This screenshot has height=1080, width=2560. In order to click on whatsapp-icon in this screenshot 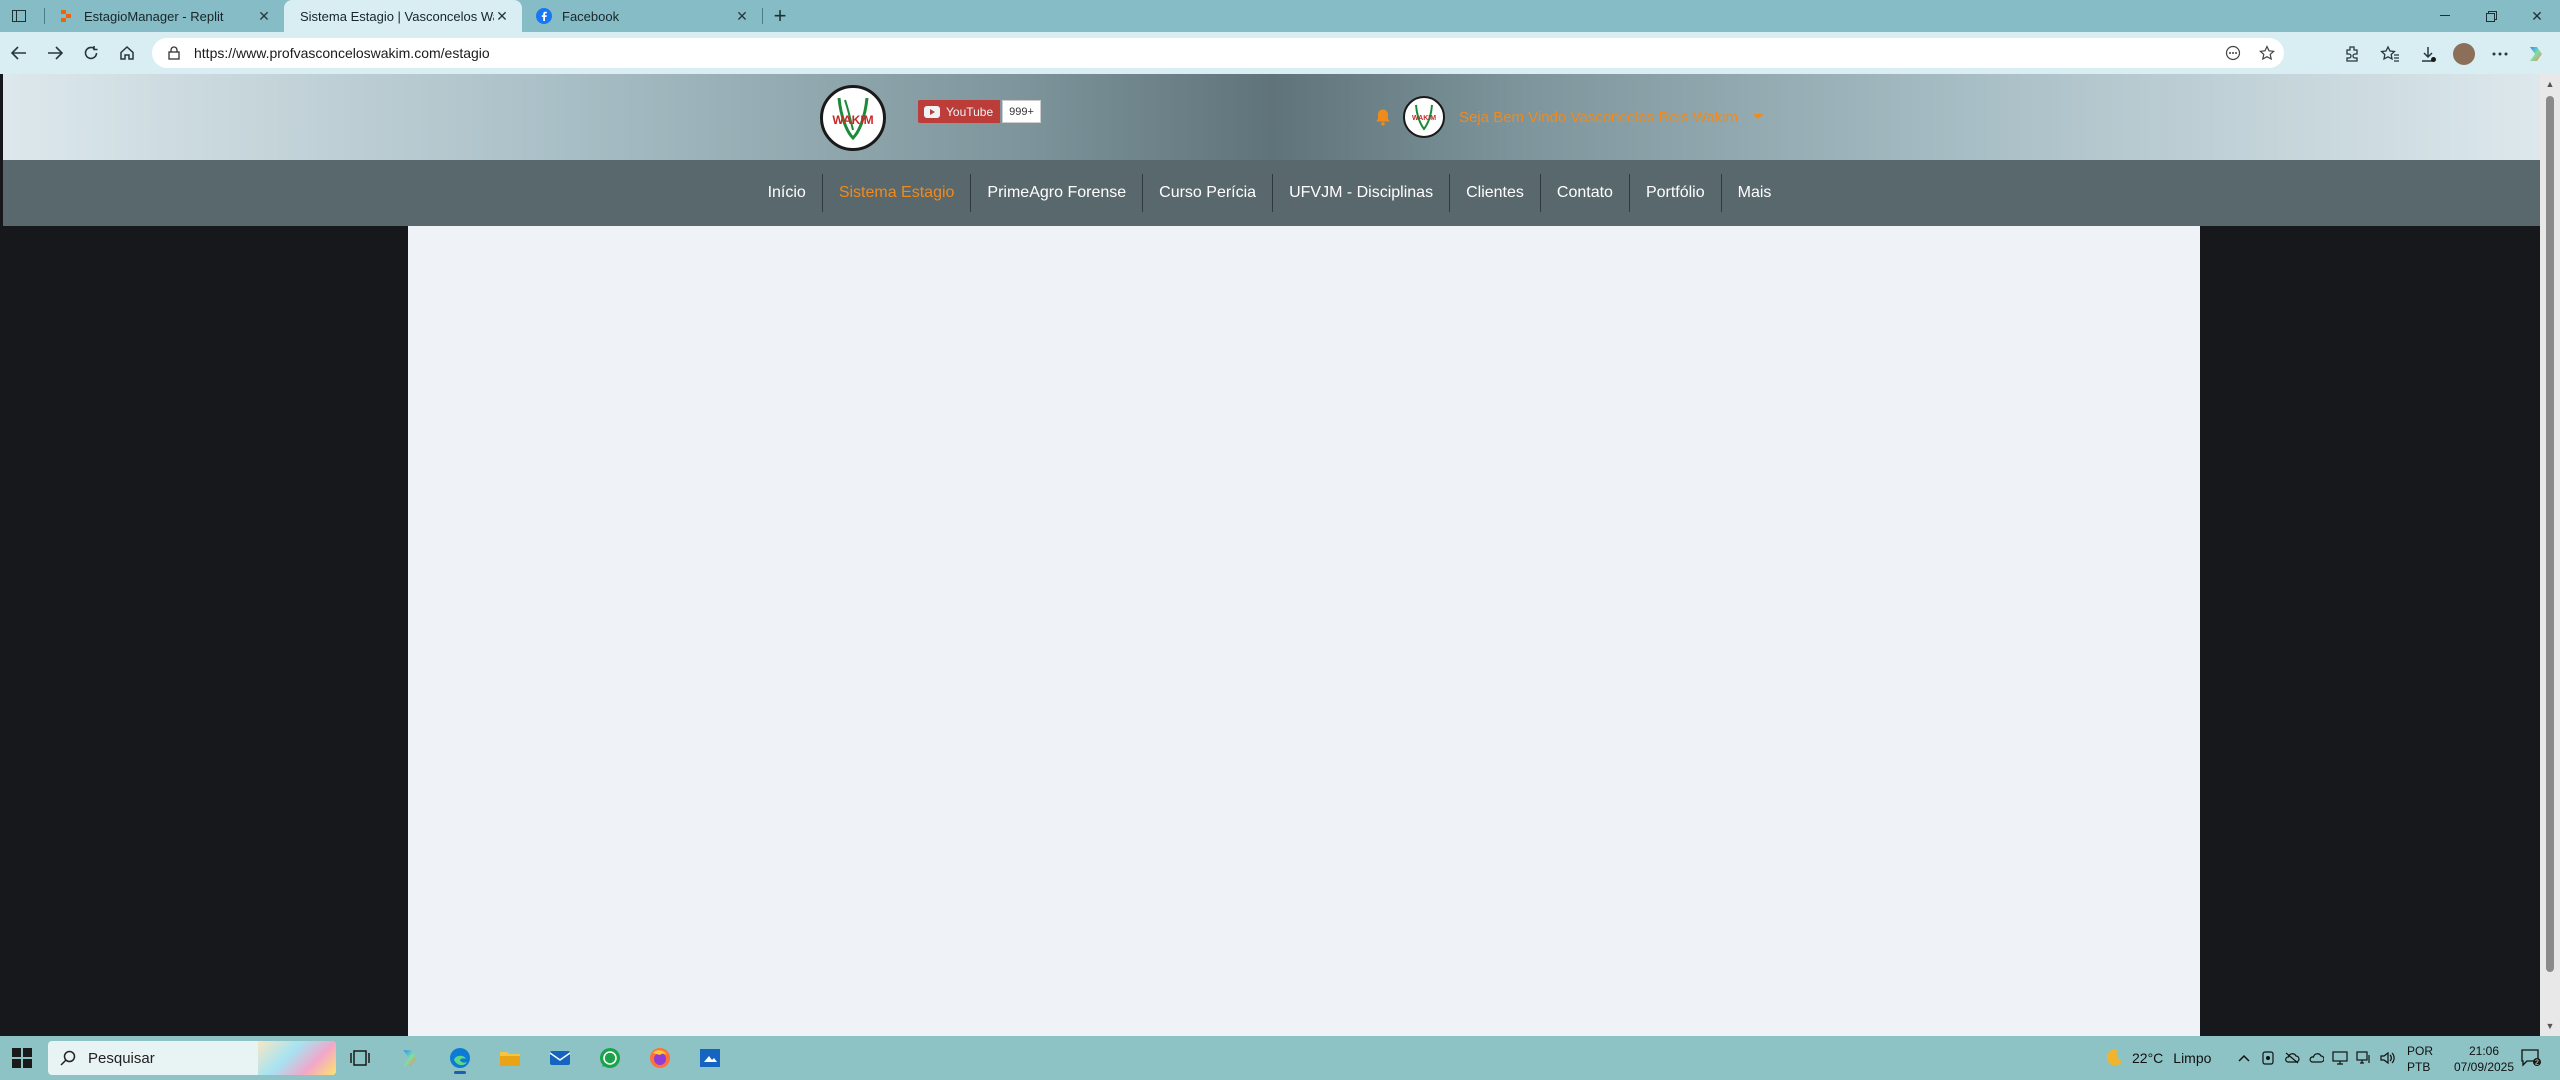, I will do `click(610, 1058)`.